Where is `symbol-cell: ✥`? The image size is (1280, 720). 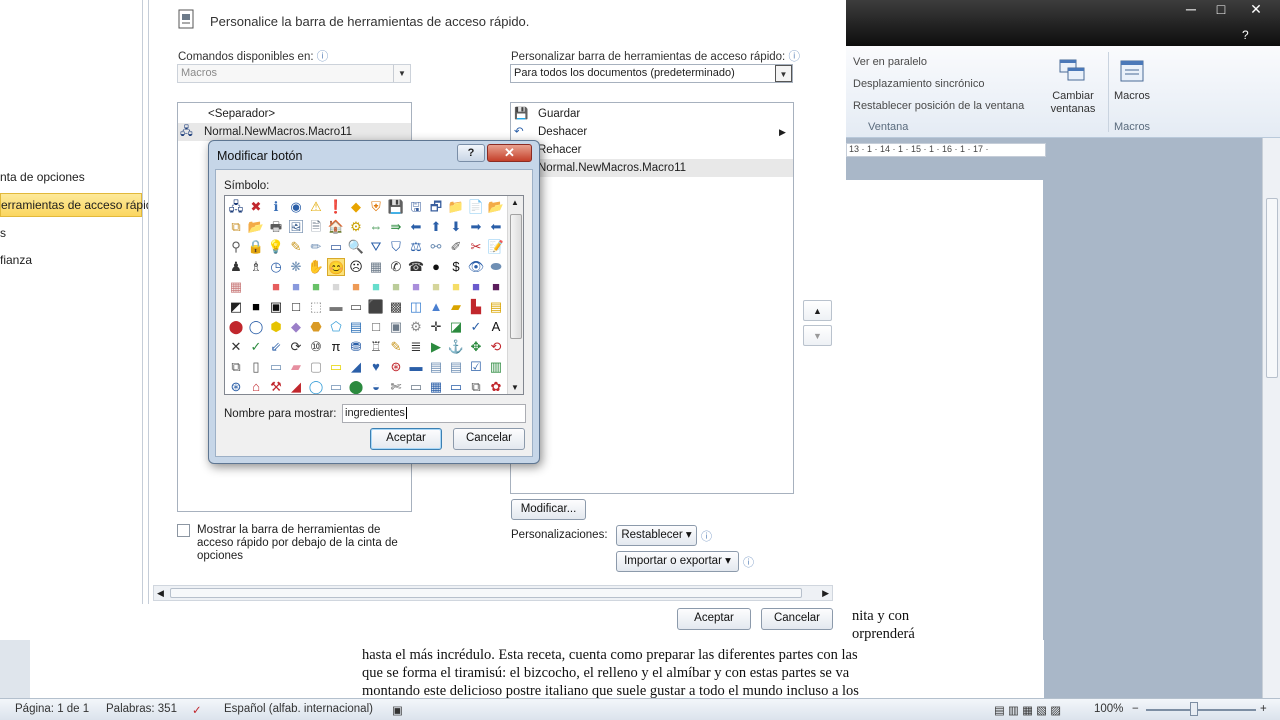
symbol-cell: ✥ is located at coordinates (476, 347).